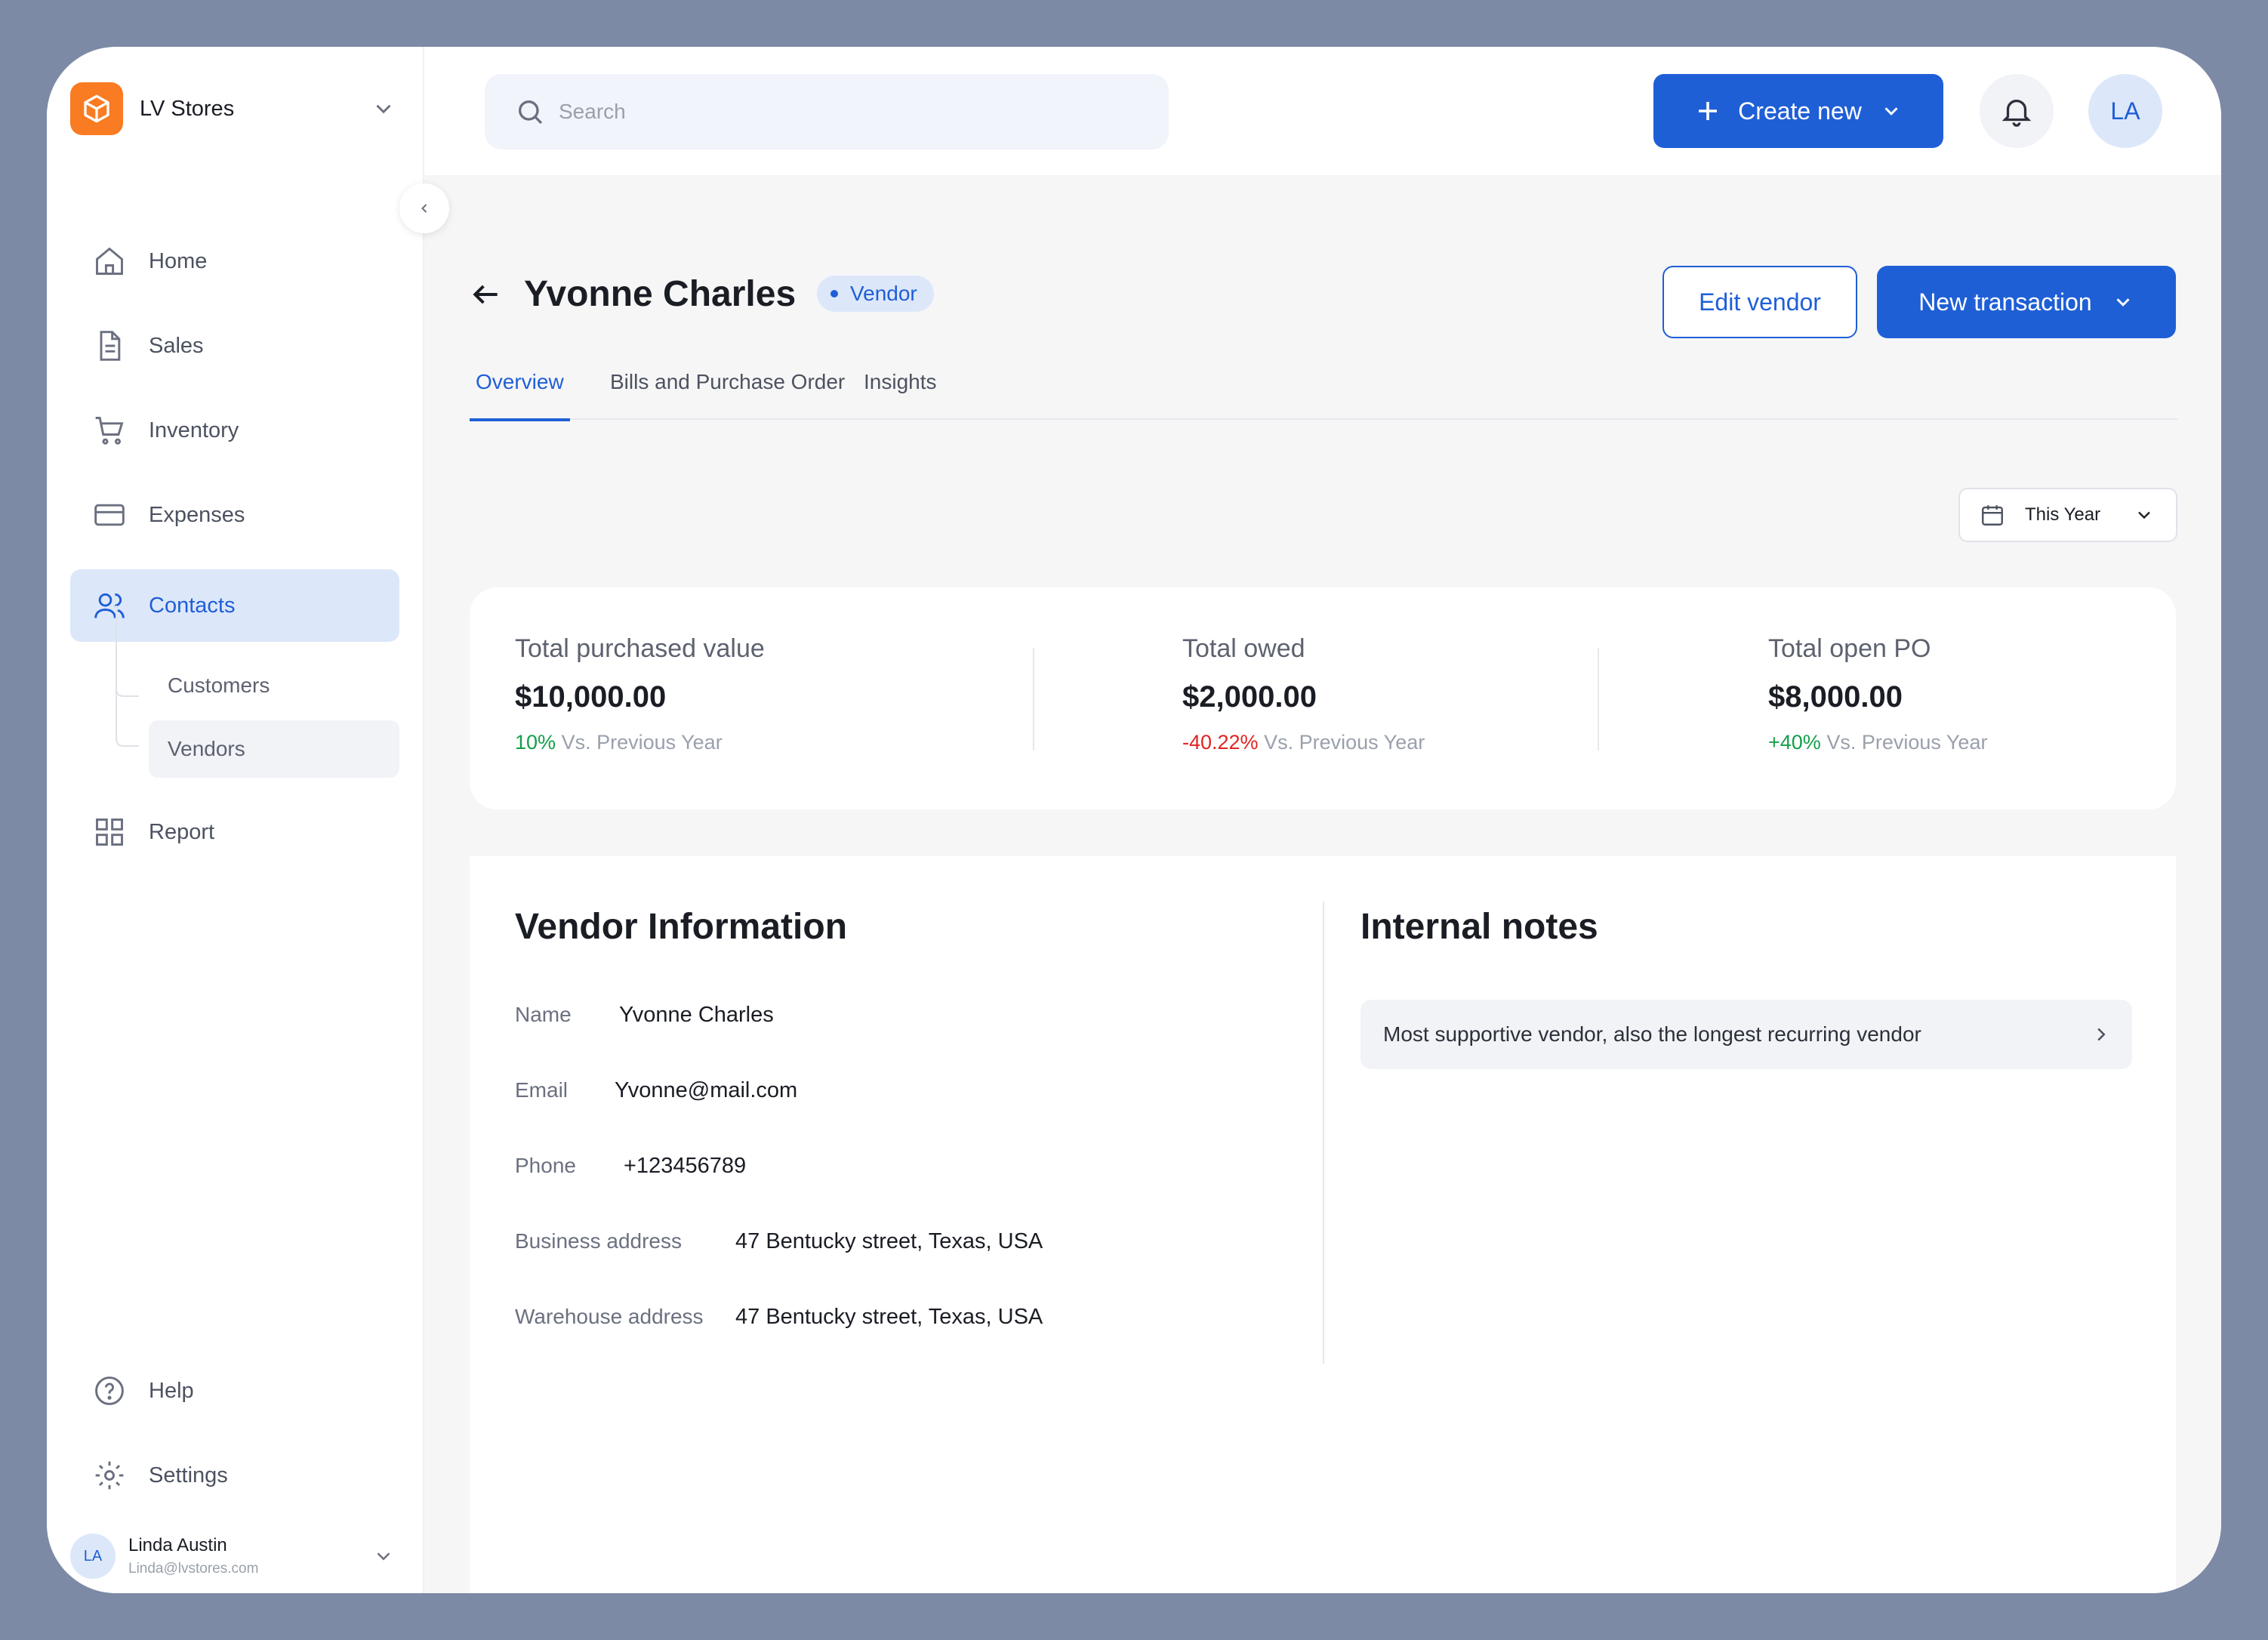 Image resolution: width=2268 pixels, height=1640 pixels. I want to click on stat-value: $10,000.00, so click(591, 697).